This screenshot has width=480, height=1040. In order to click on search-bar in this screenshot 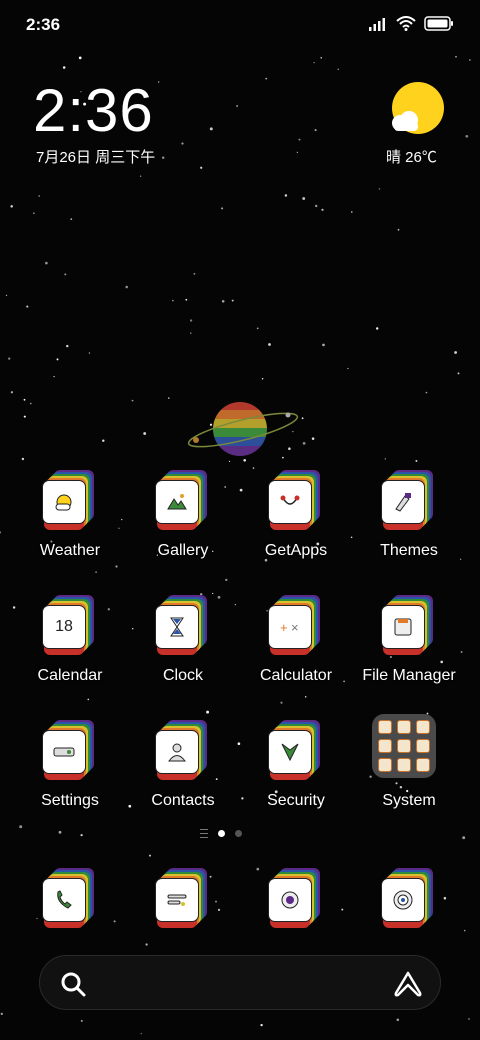, I will do `click(240, 982)`.